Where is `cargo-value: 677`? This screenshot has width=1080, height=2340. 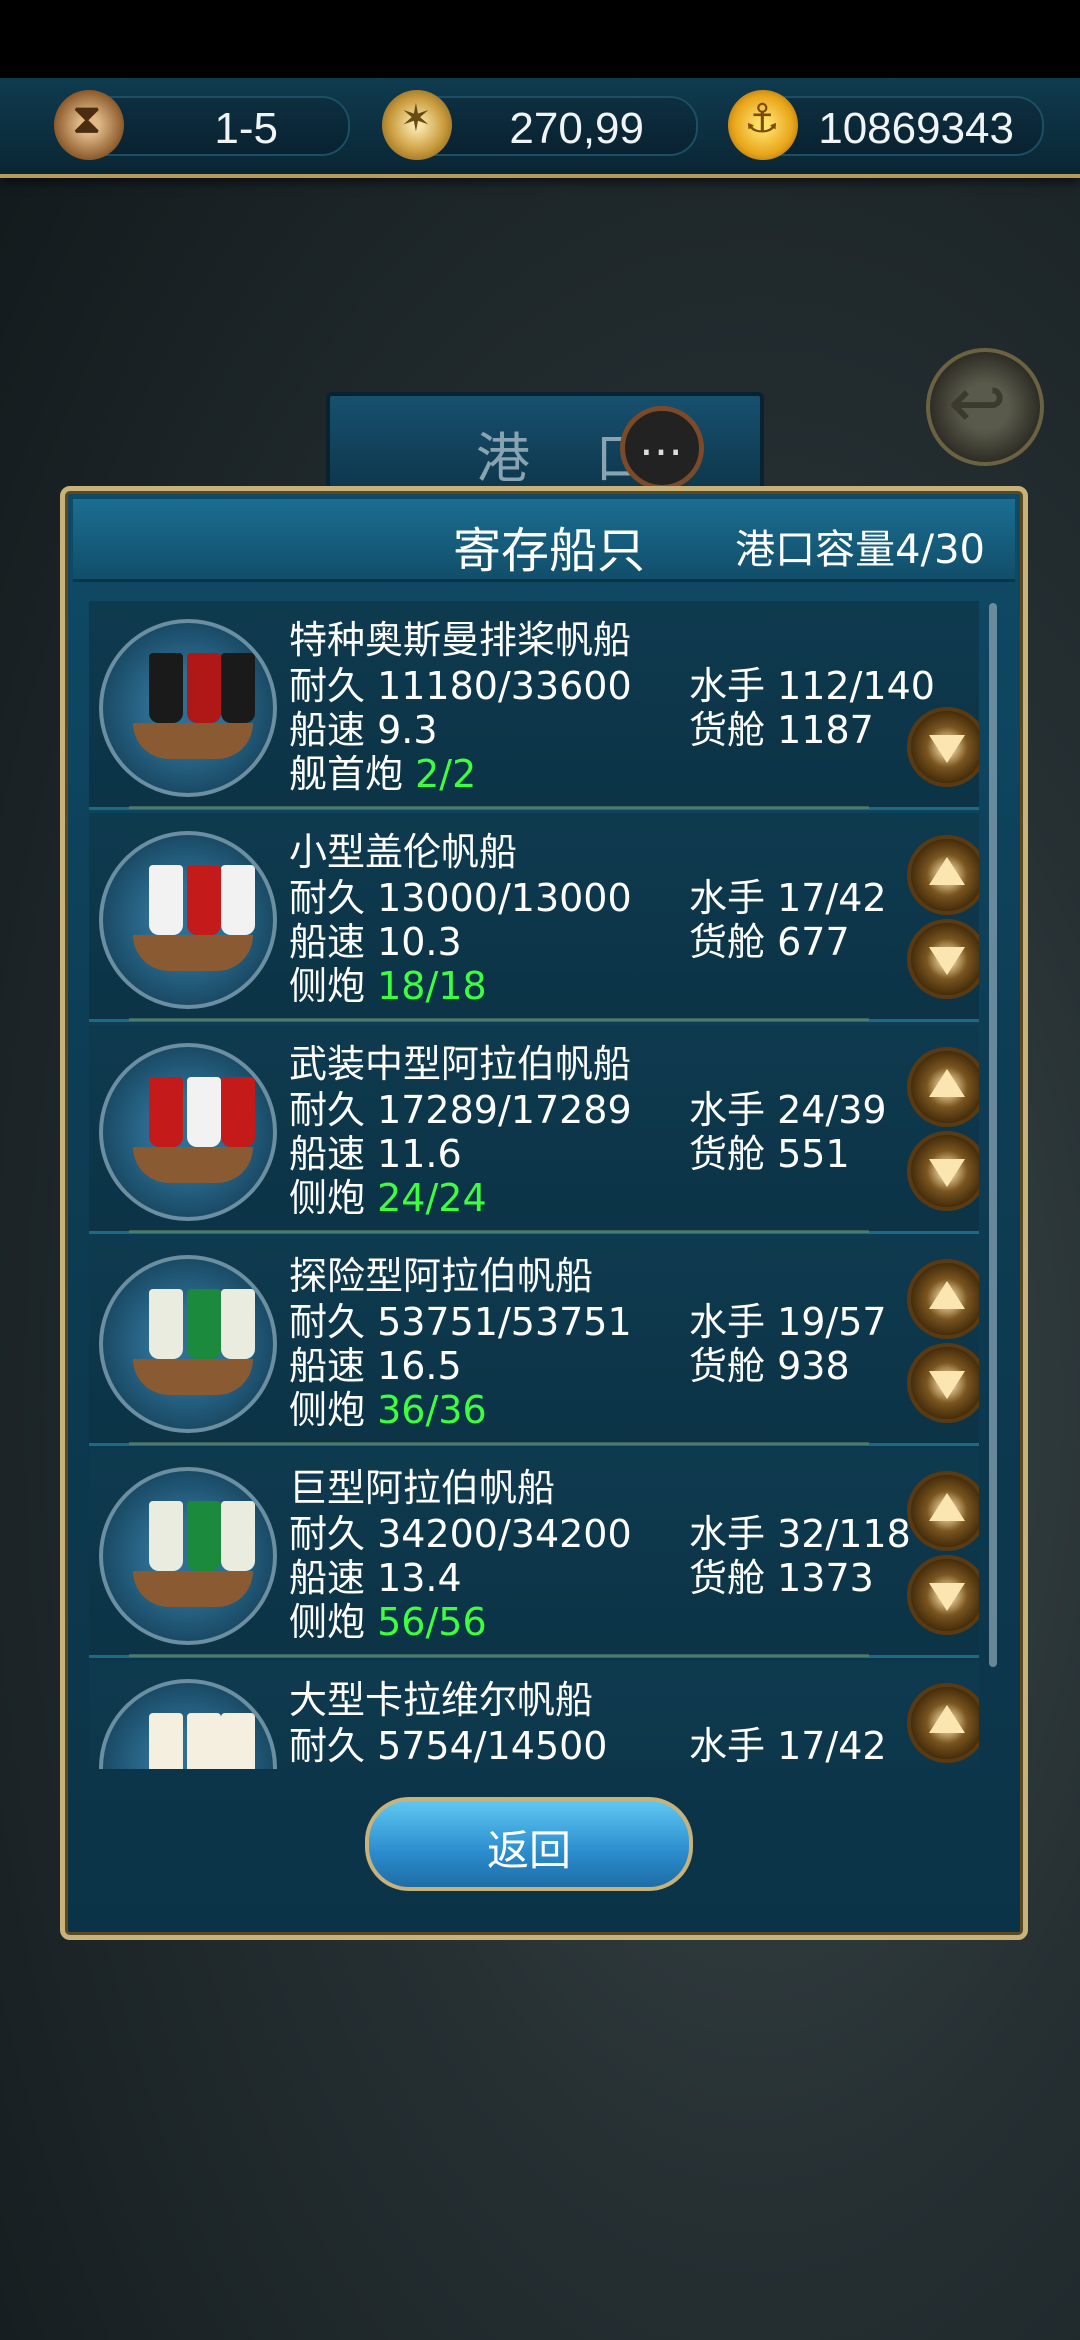
cargo-value: 677 is located at coordinates (813, 942).